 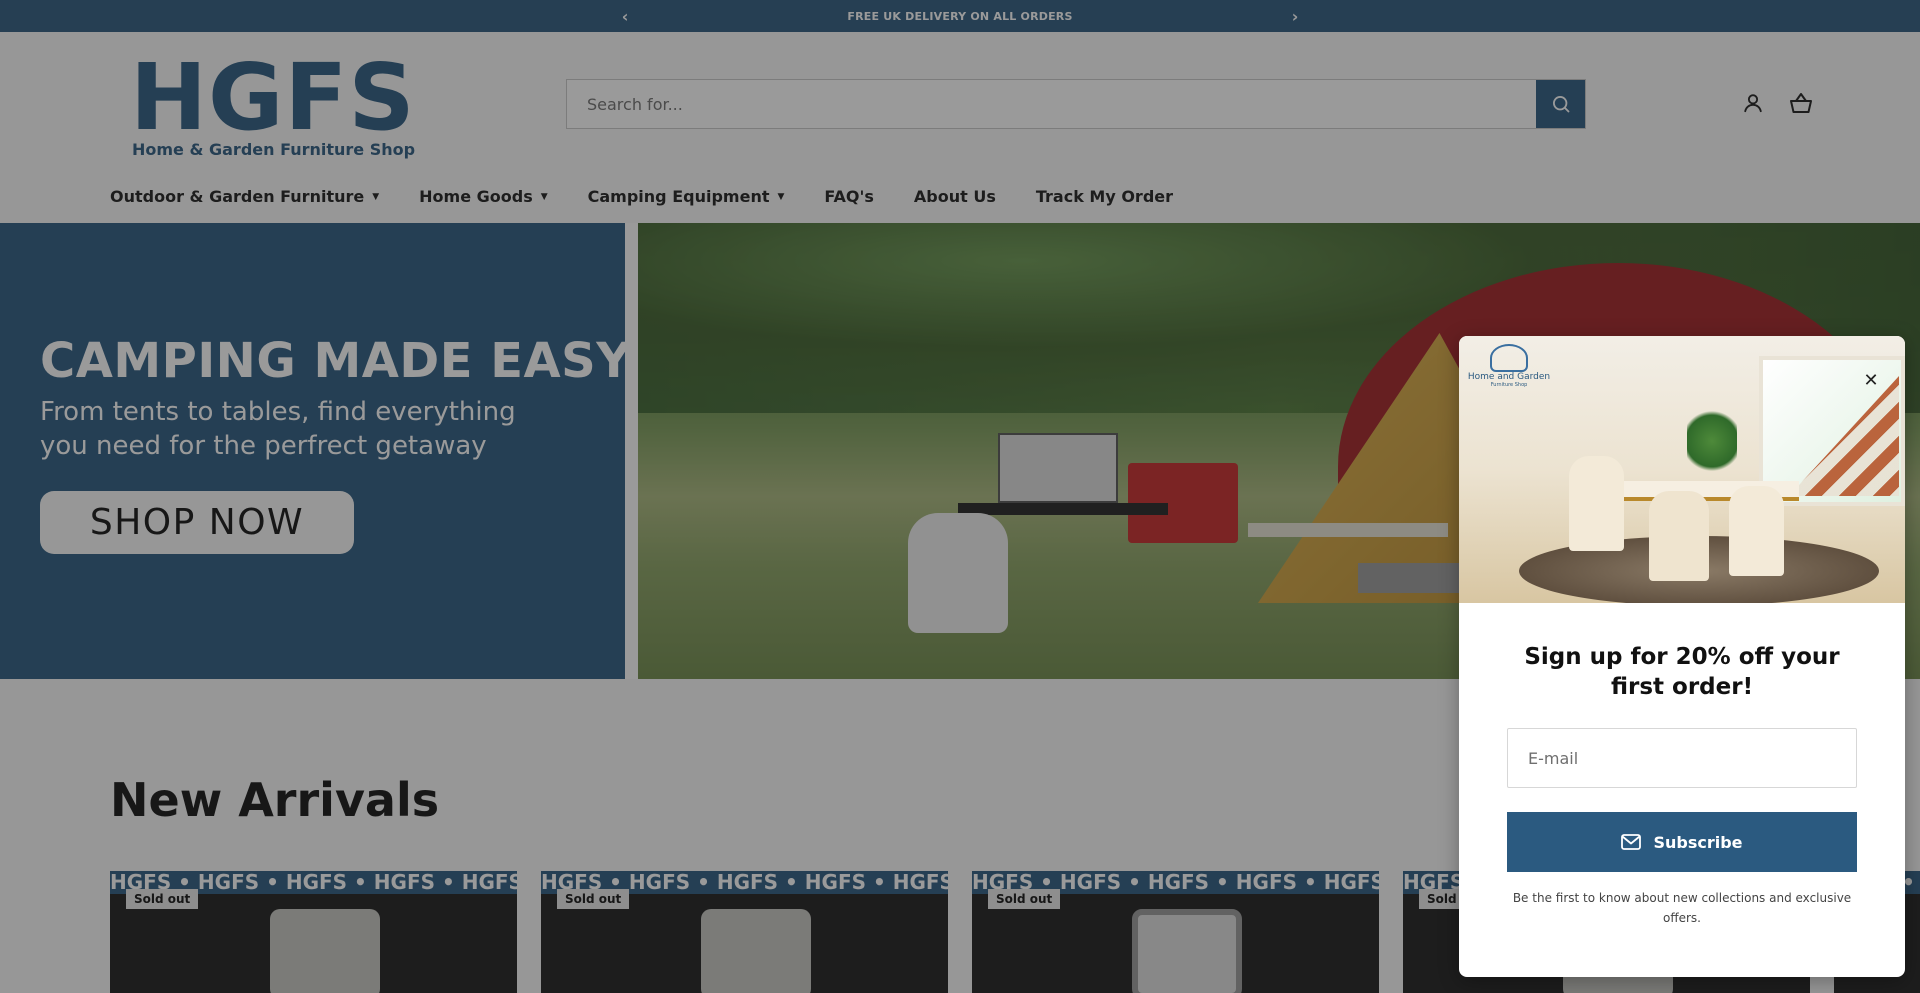 I want to click on search-icon, so click(x=1560, y=104).